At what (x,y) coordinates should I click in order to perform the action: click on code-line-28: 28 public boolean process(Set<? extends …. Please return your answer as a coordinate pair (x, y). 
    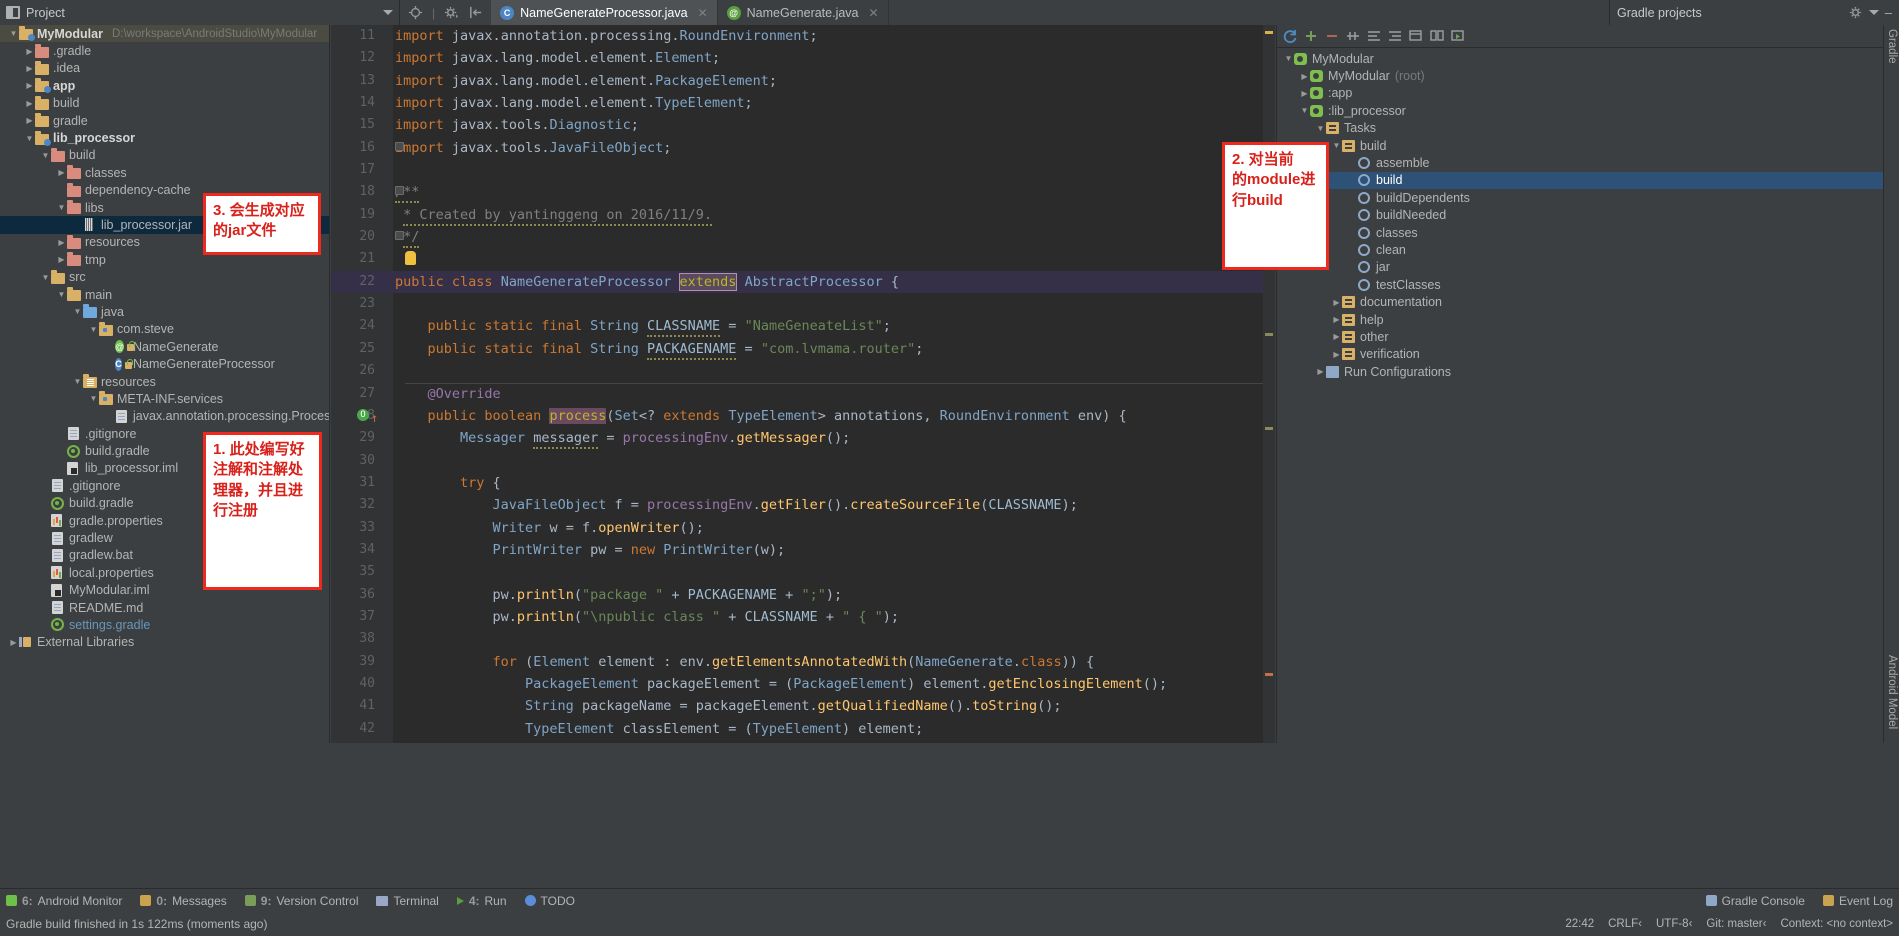
    Looking at the image, I should click on (803, 416).